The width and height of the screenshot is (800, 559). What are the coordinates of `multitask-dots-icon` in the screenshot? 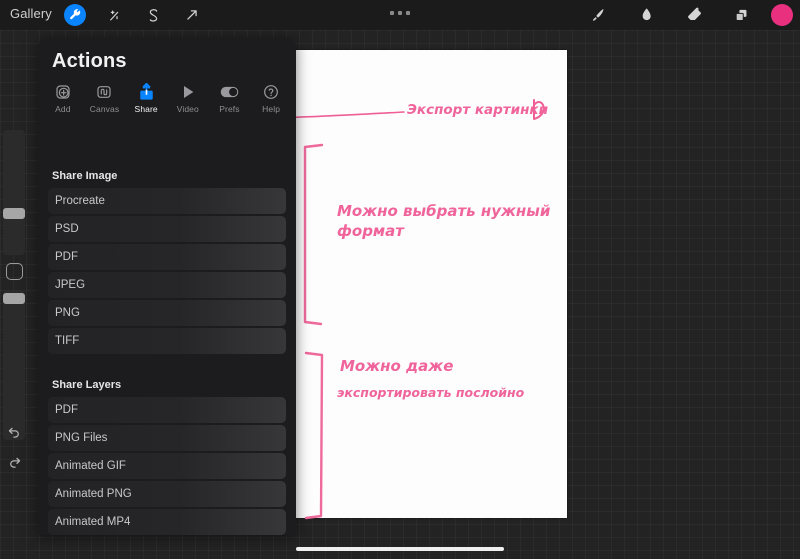 It's located at (400, 13).